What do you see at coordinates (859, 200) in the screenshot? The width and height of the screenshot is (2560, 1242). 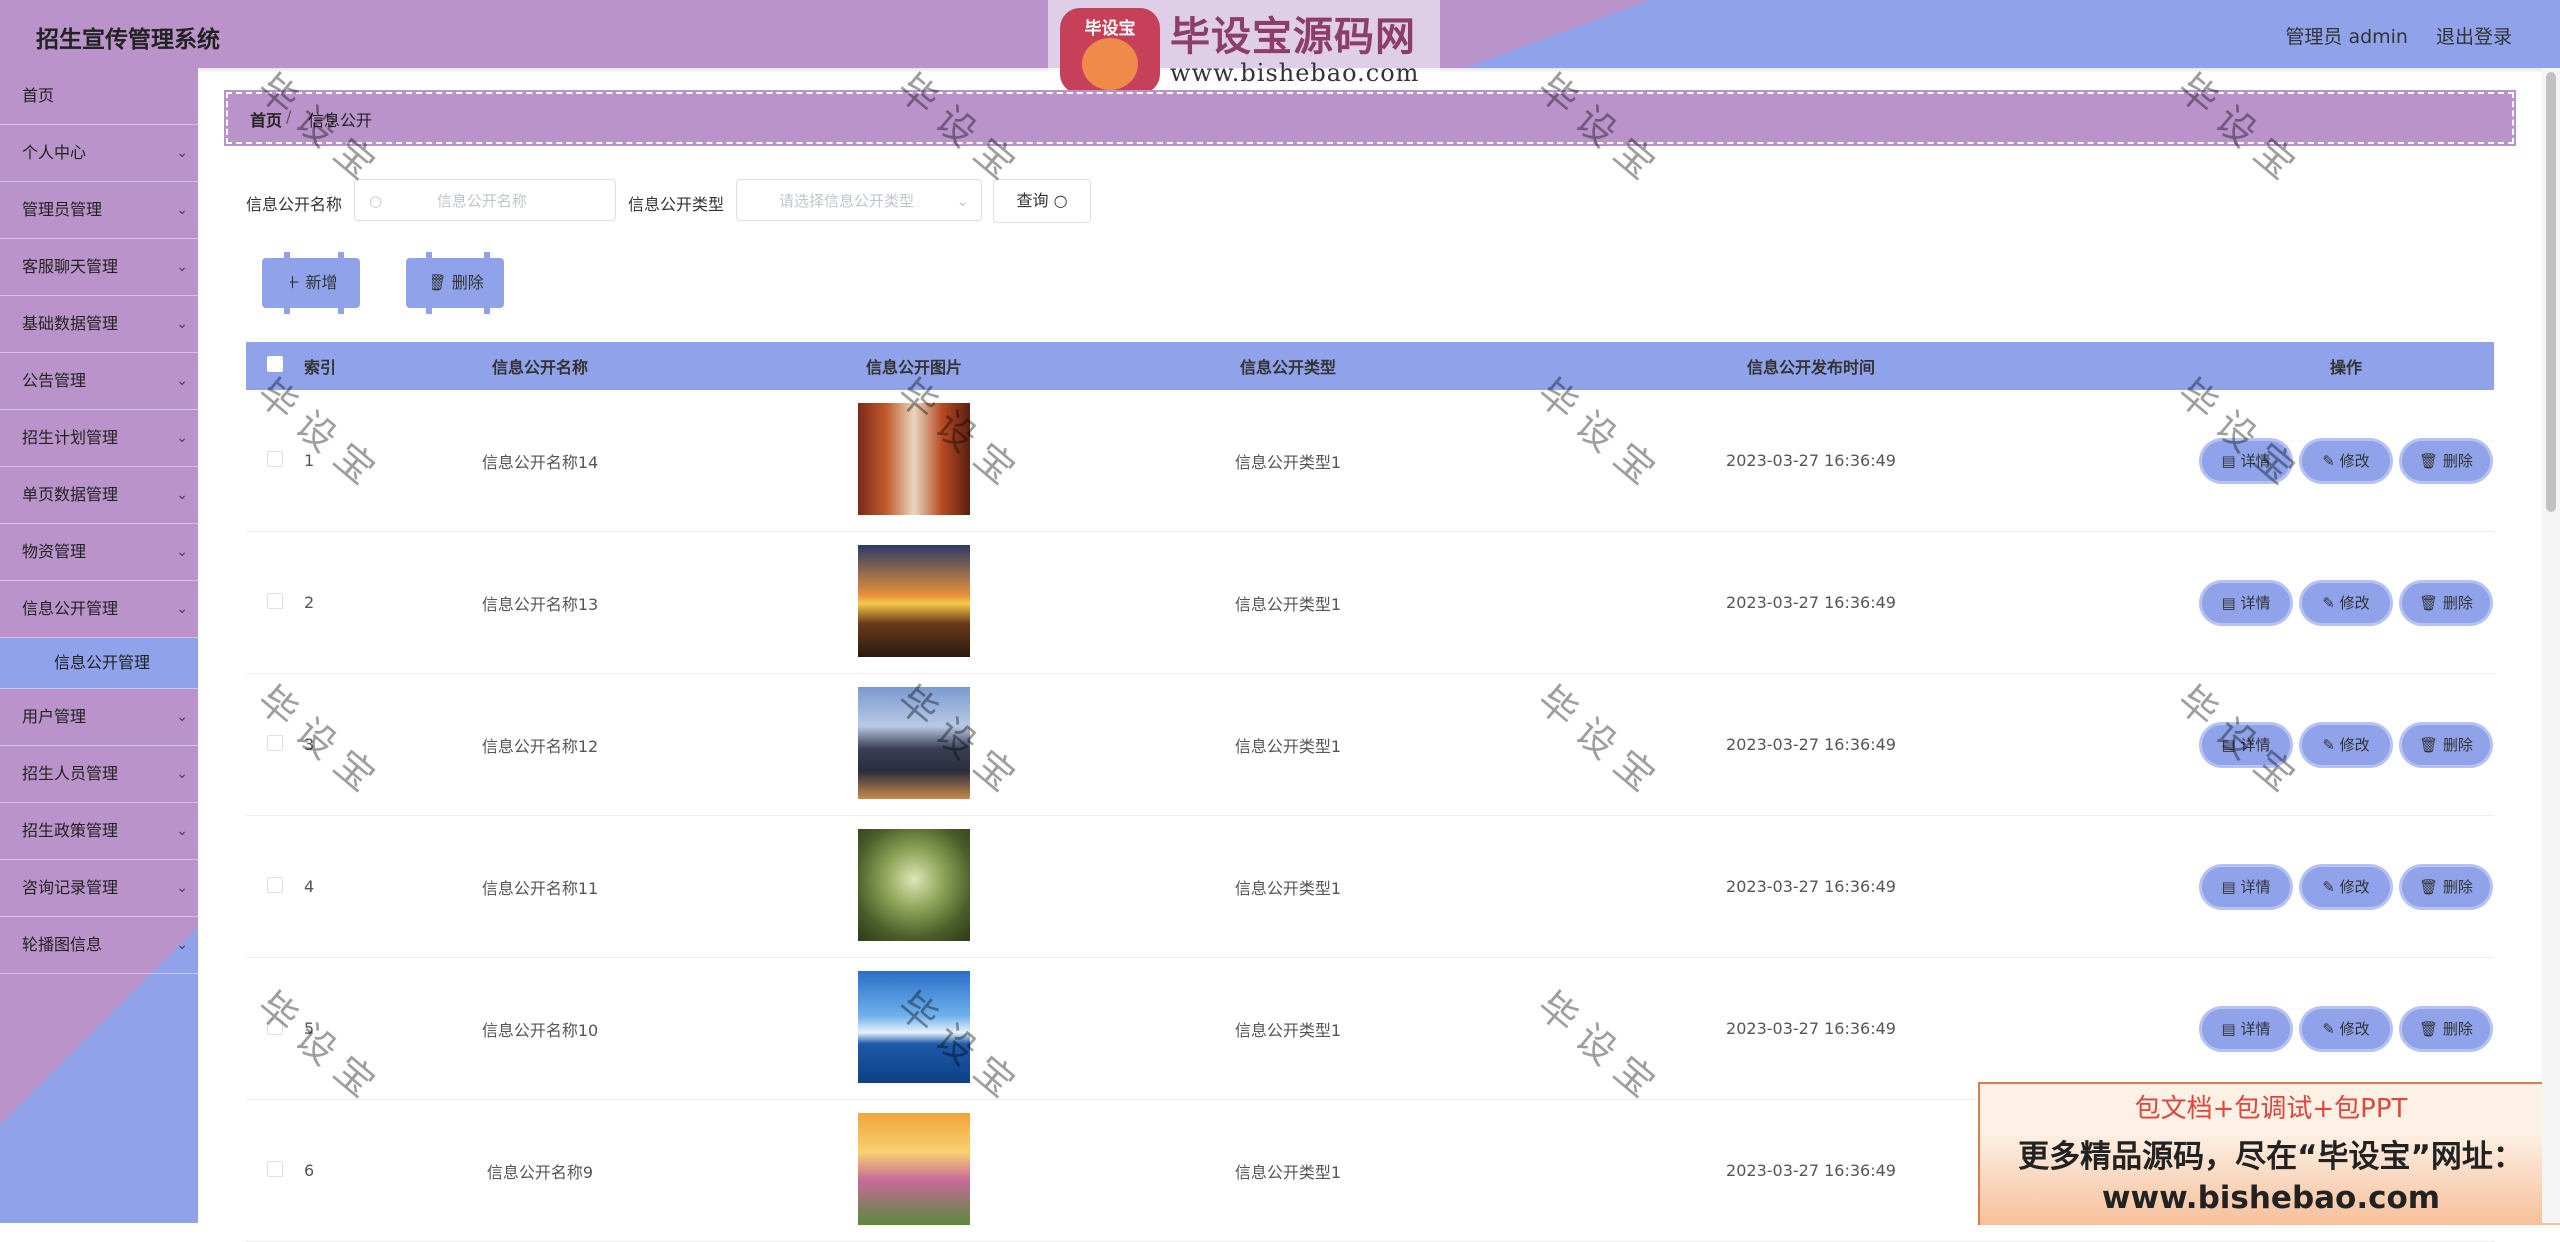 I see `type-select: 请选择信息公开类型 ⌄` at bounding box center [859, 200].